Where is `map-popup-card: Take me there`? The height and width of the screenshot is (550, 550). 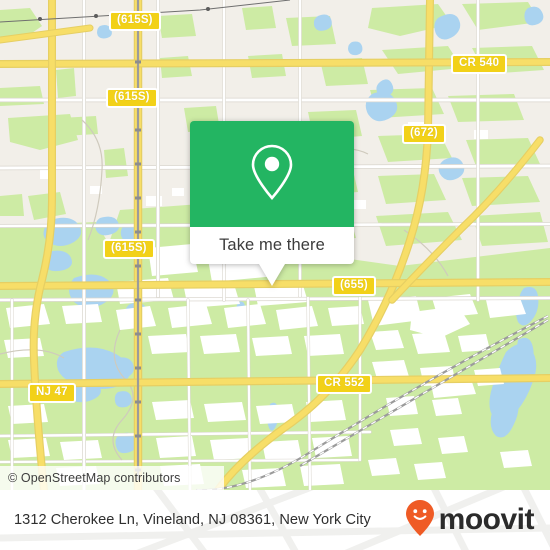 map-popup-card: Take me there is located at coordinates (272, 203).